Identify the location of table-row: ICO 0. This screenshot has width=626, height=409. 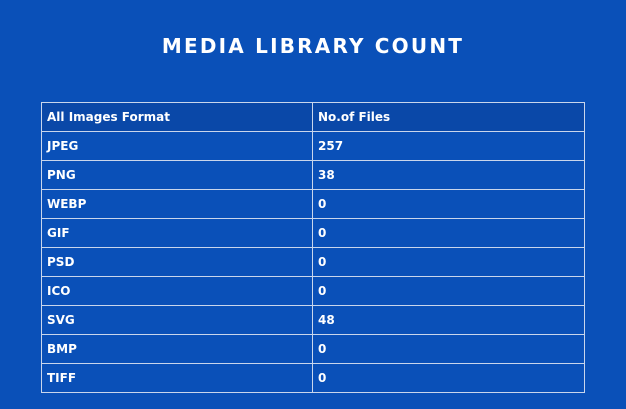
(313, 291).